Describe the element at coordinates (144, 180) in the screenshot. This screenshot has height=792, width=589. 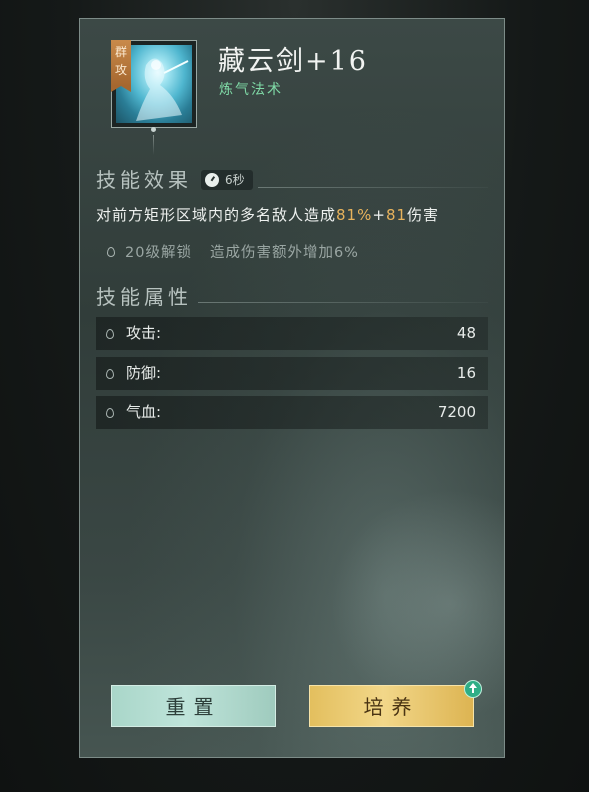
I see `effect-section-title: 技能效果` at that location.